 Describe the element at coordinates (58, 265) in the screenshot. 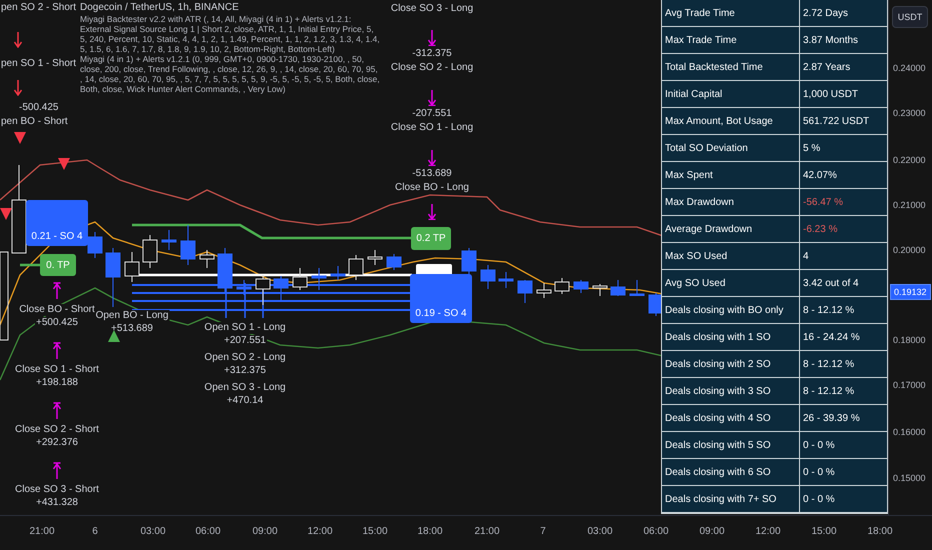

I see `take-profit-tag: 0. TP` at that location.